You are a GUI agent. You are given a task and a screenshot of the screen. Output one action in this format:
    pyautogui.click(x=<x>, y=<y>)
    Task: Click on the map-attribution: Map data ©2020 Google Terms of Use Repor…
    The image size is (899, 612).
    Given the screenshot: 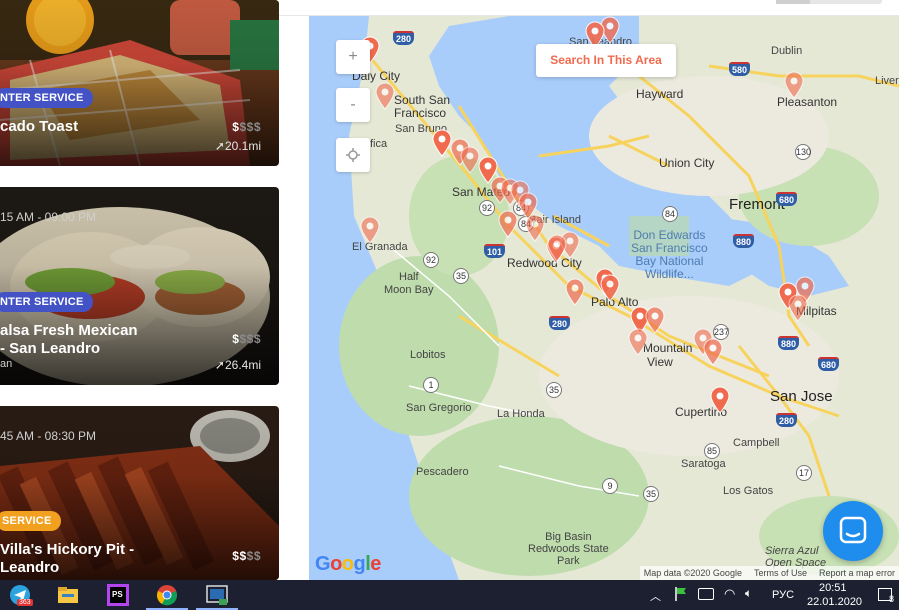 What is the action you would take?
    pyautogui.click(x=769, y=573)
    